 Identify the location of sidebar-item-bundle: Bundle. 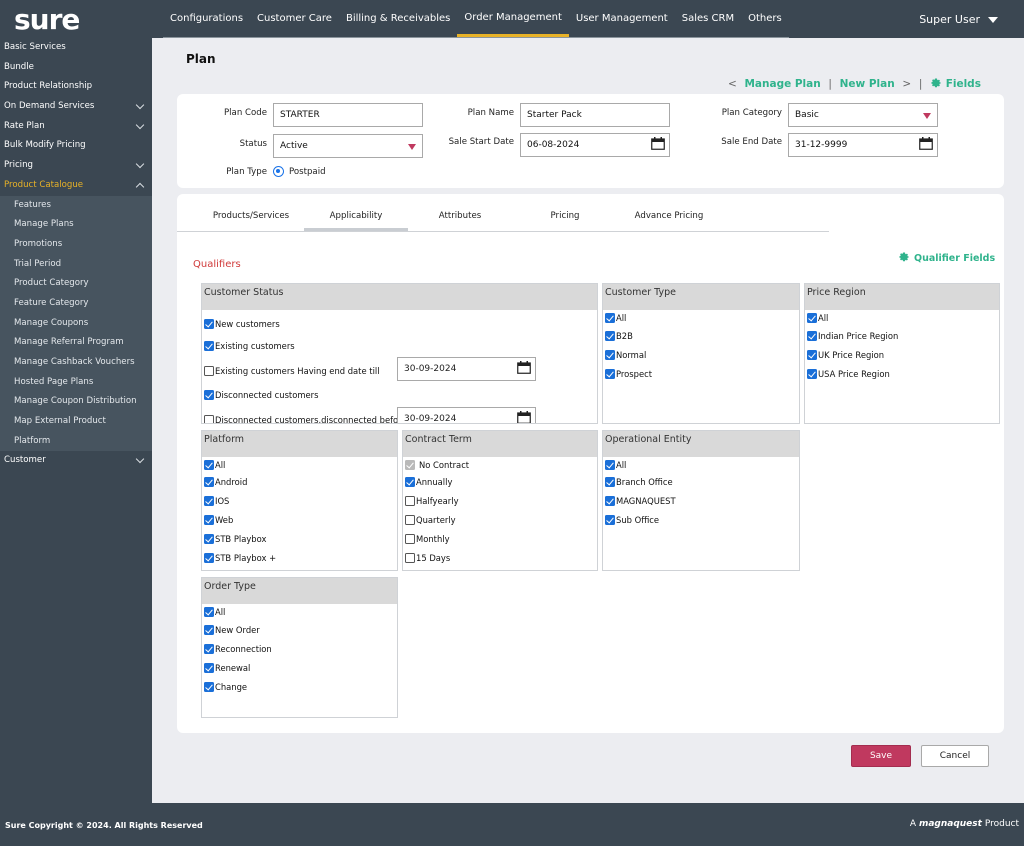
(76, 68).